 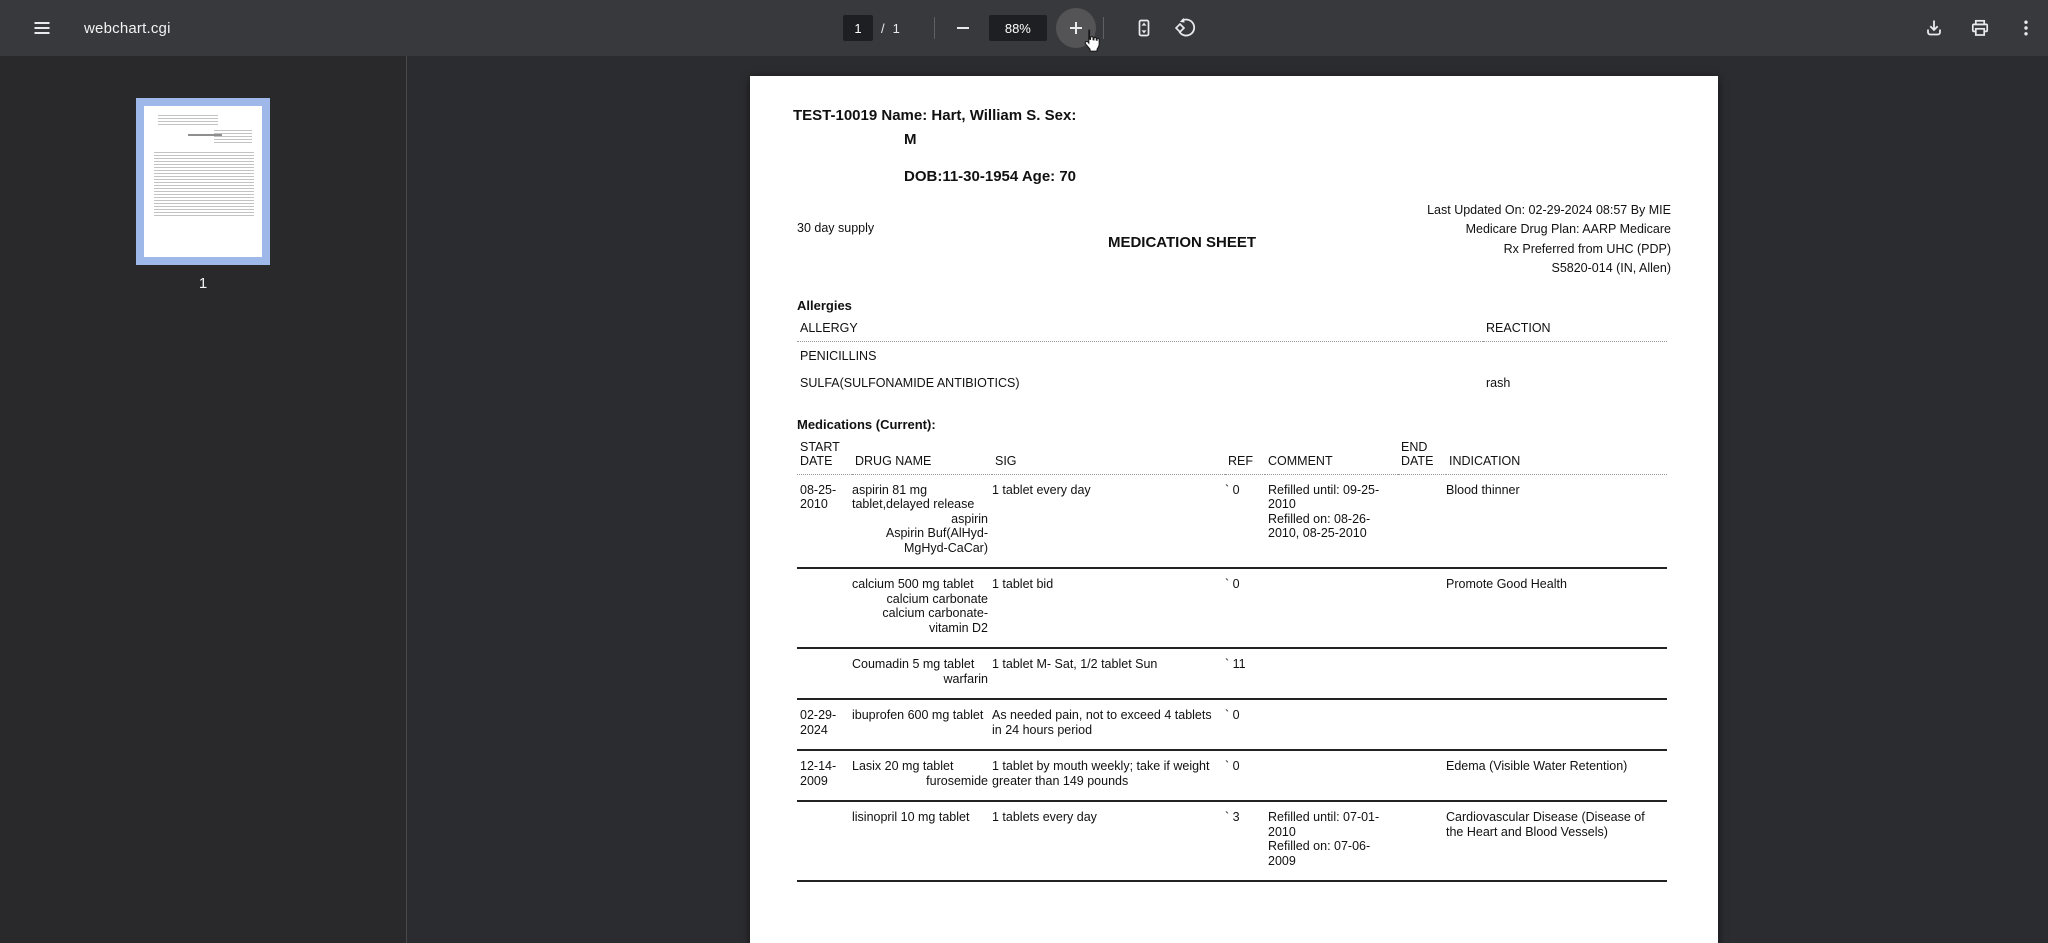 I want to click on document-title: webchart.cgi, so click(x=127, y=28).